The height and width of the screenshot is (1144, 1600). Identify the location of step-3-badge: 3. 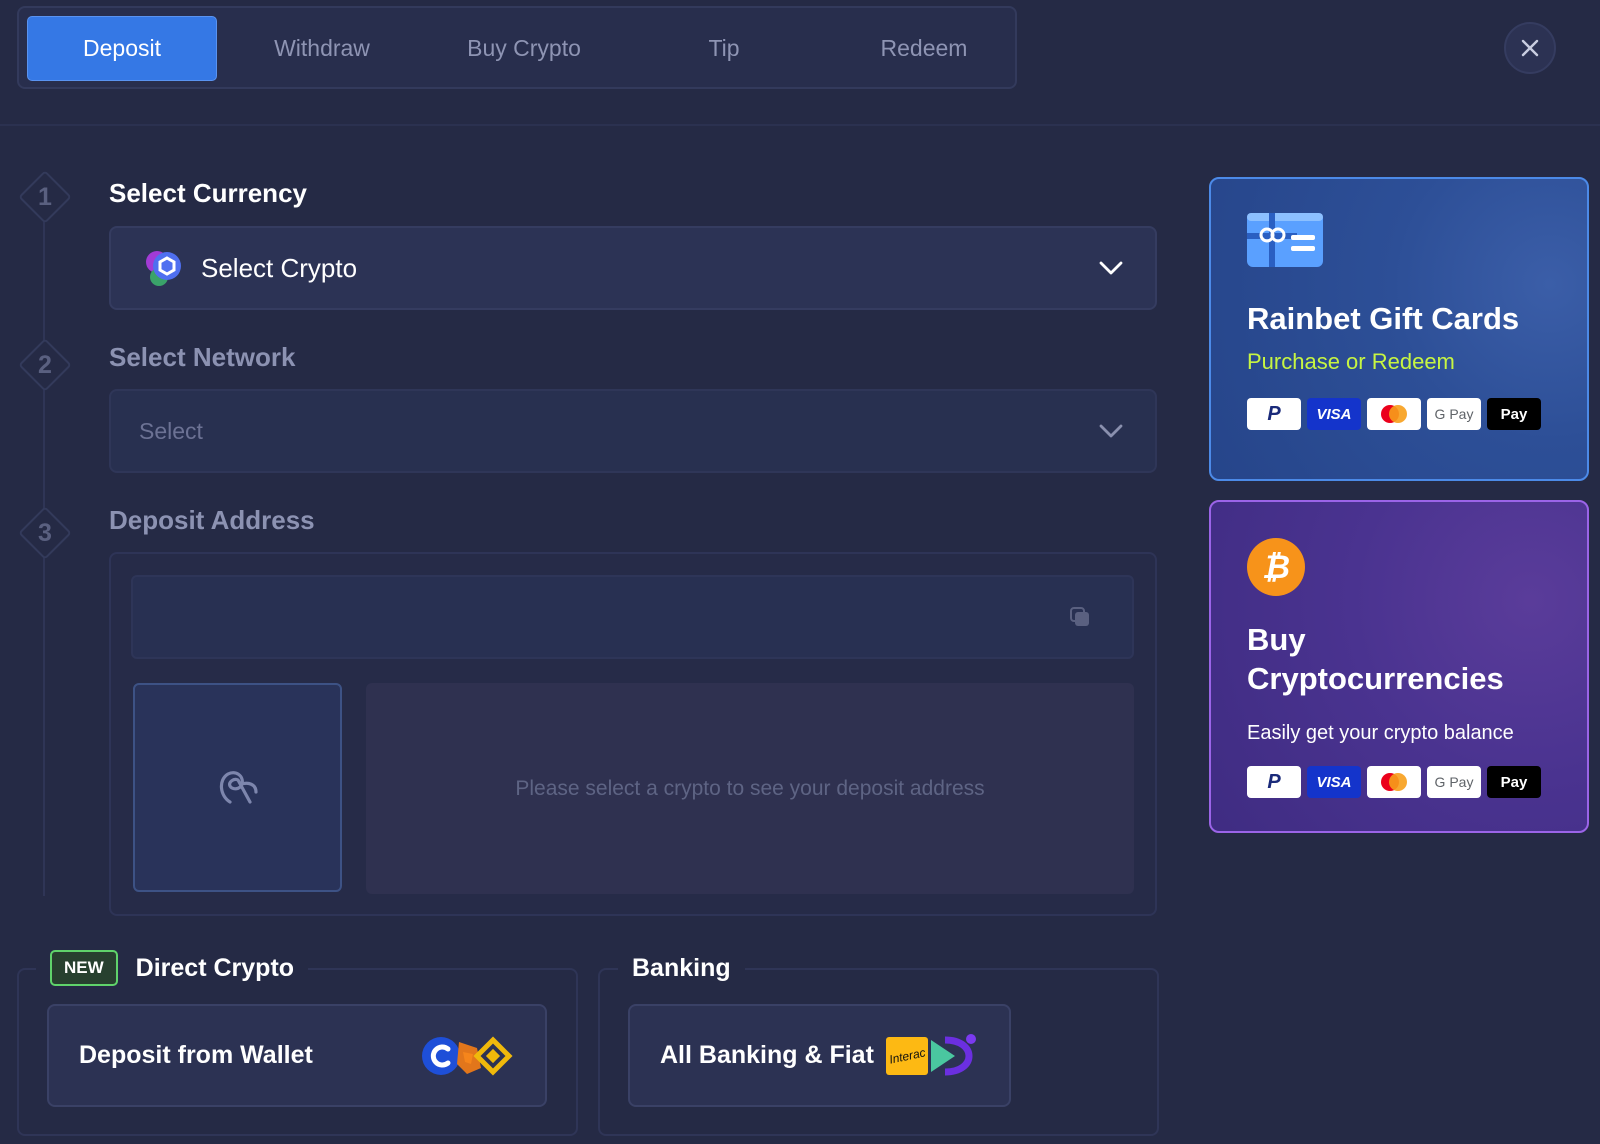
(45, 533).